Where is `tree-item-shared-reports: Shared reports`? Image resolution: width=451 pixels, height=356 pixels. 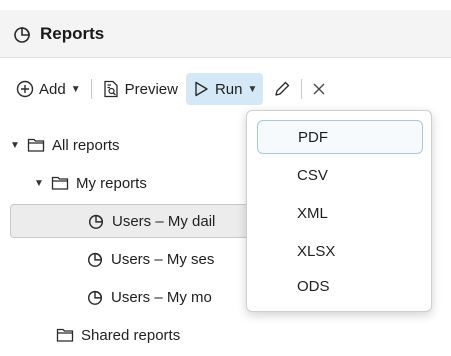 tree-item-shared-reports: Shared reports is located at coordinates (118, 335).